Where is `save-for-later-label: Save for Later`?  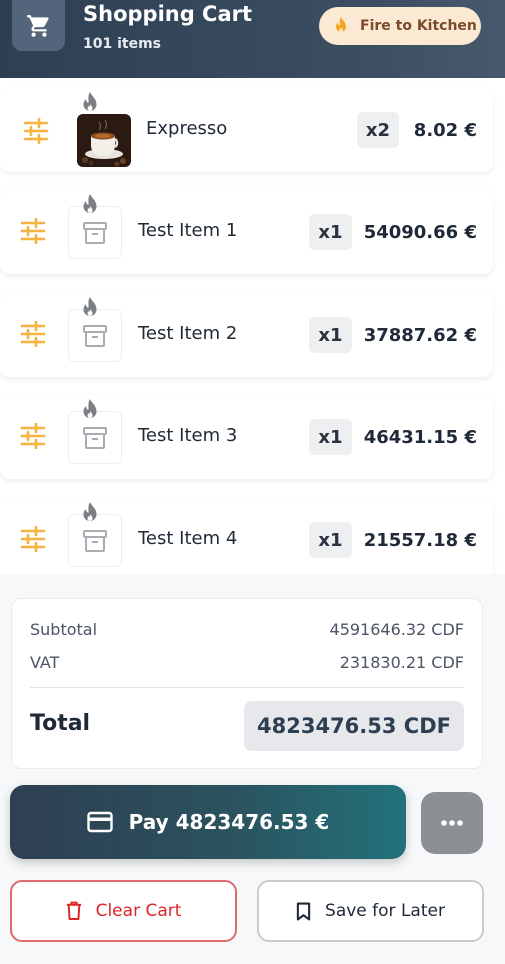 save-for-later-label: Save for Later is located at coordinates (385, 911).